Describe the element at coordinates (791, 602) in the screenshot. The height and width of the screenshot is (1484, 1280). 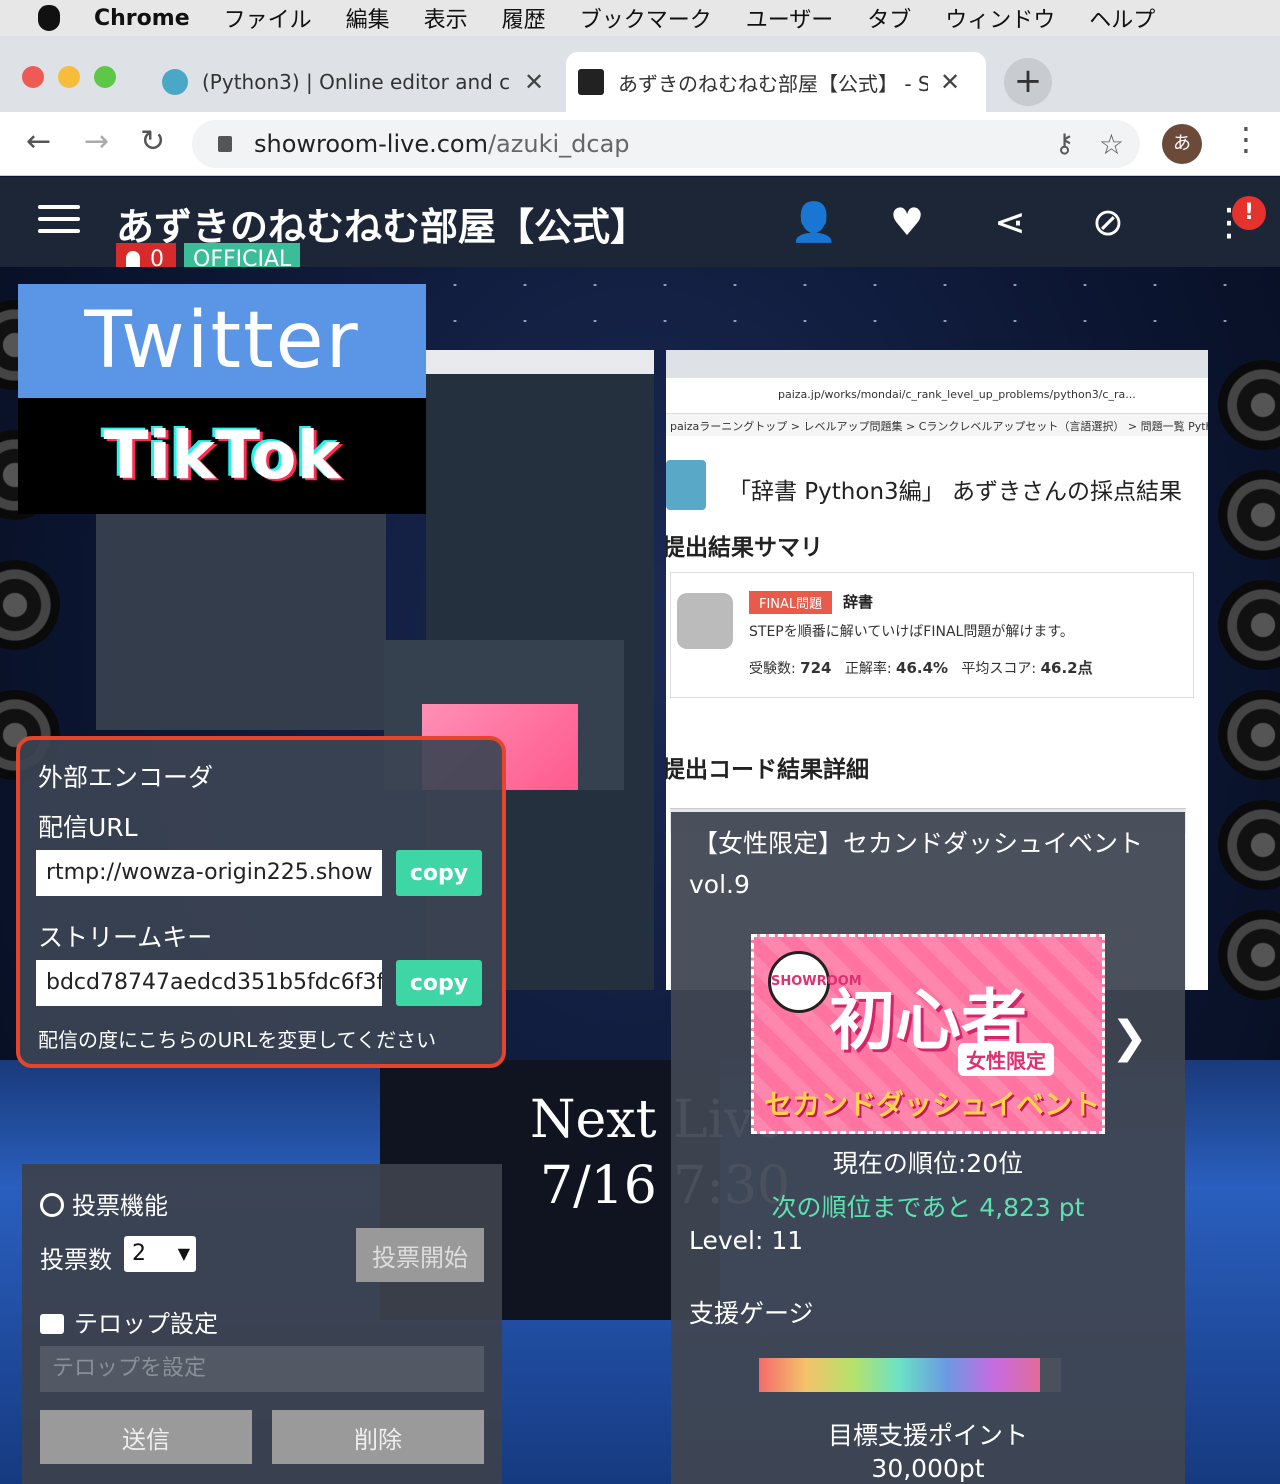
I see `final-badge: FINAL問題` at that location.